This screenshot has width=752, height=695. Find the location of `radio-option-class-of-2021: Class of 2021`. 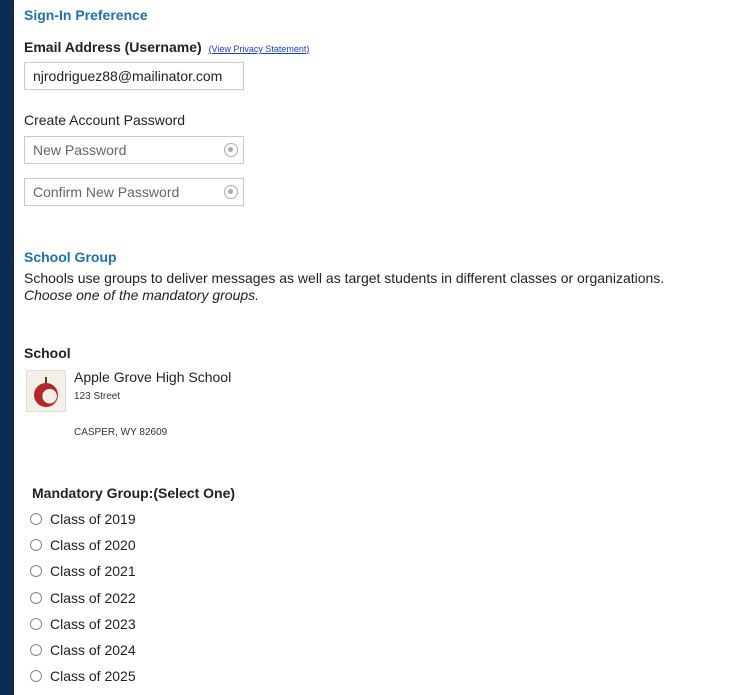

radio-option-class-of-2021: Class of 2021 is located at coordinates (83, 571).